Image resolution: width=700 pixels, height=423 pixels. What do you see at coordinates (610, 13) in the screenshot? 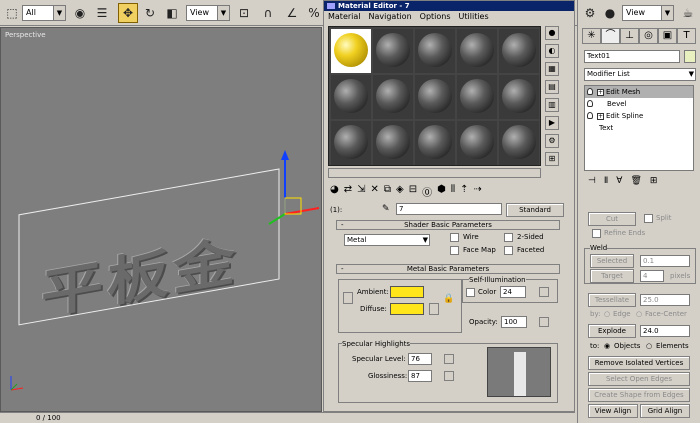
I see `material-editor-icon: ●` at bounding box center [610, 13].